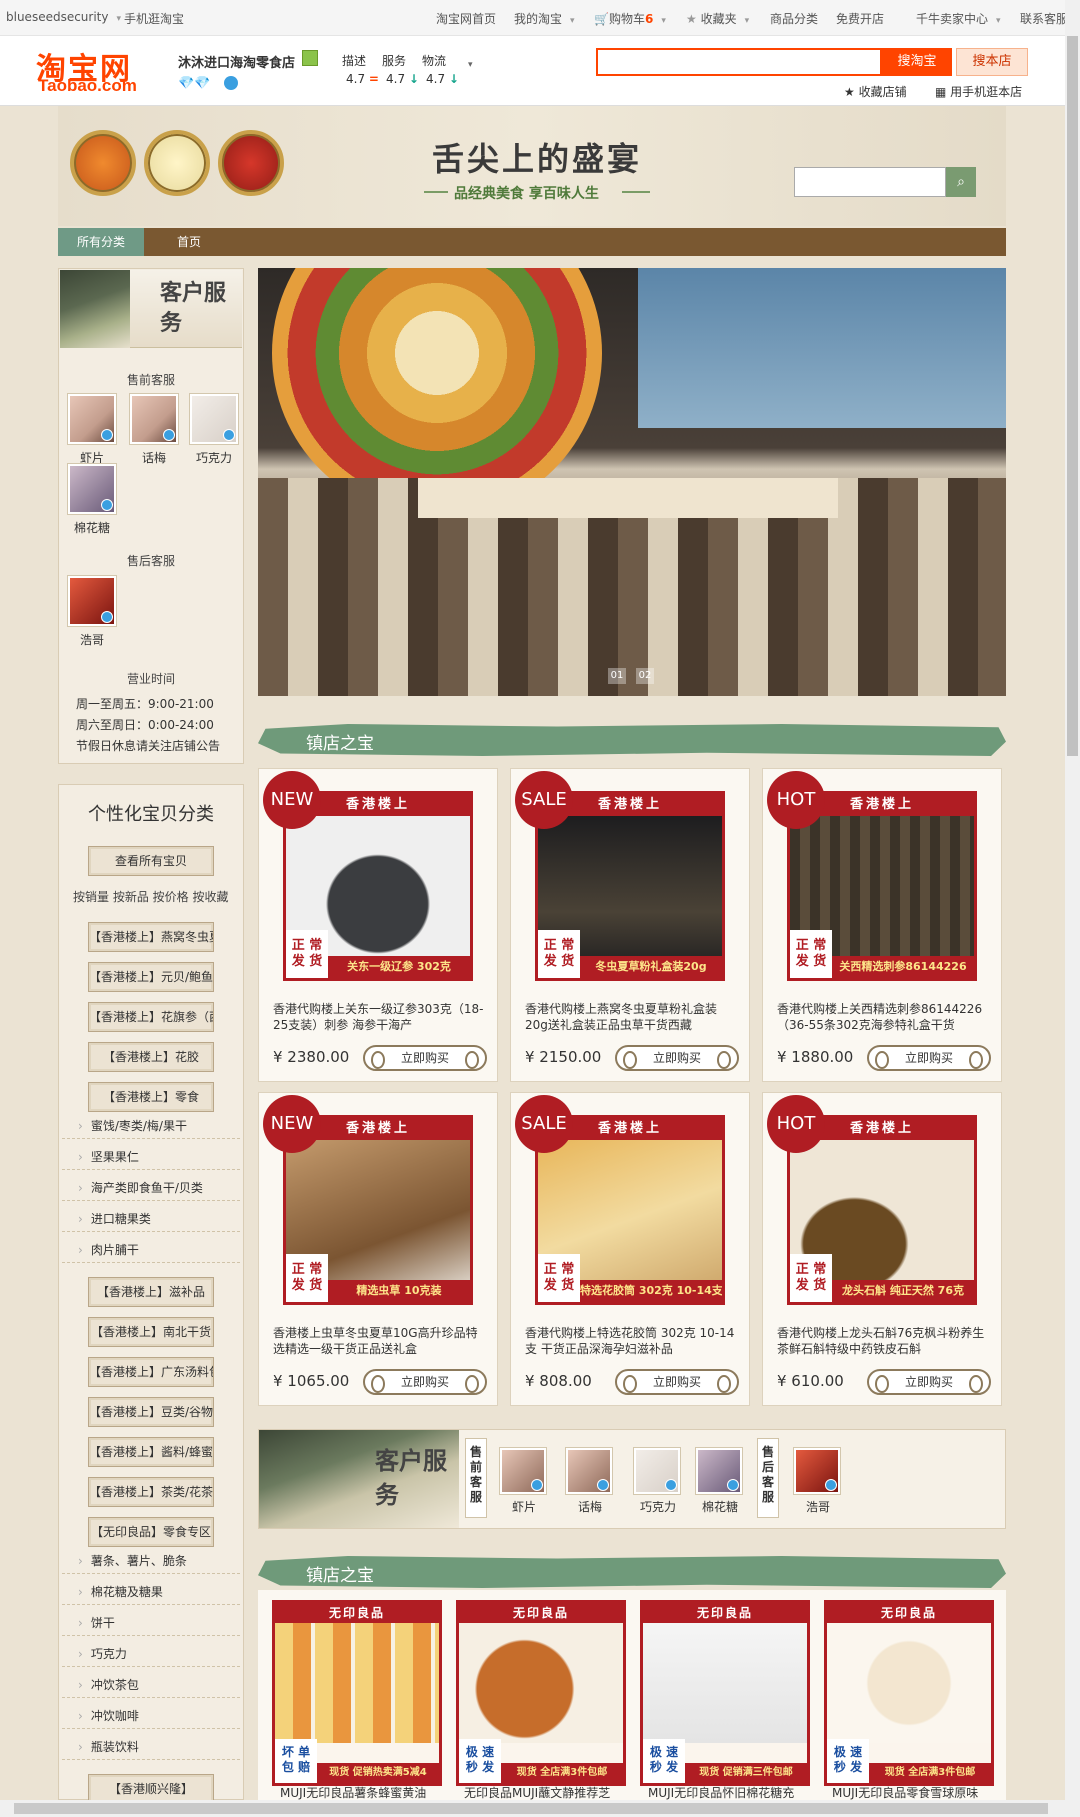 This screenshot has height=1817, width=1080. What do you see at coordinates (978, 91) in the screenshot?
I see `mobile-shop-link: ▦ 用手机逛本店` at bounding box center [978, 91].